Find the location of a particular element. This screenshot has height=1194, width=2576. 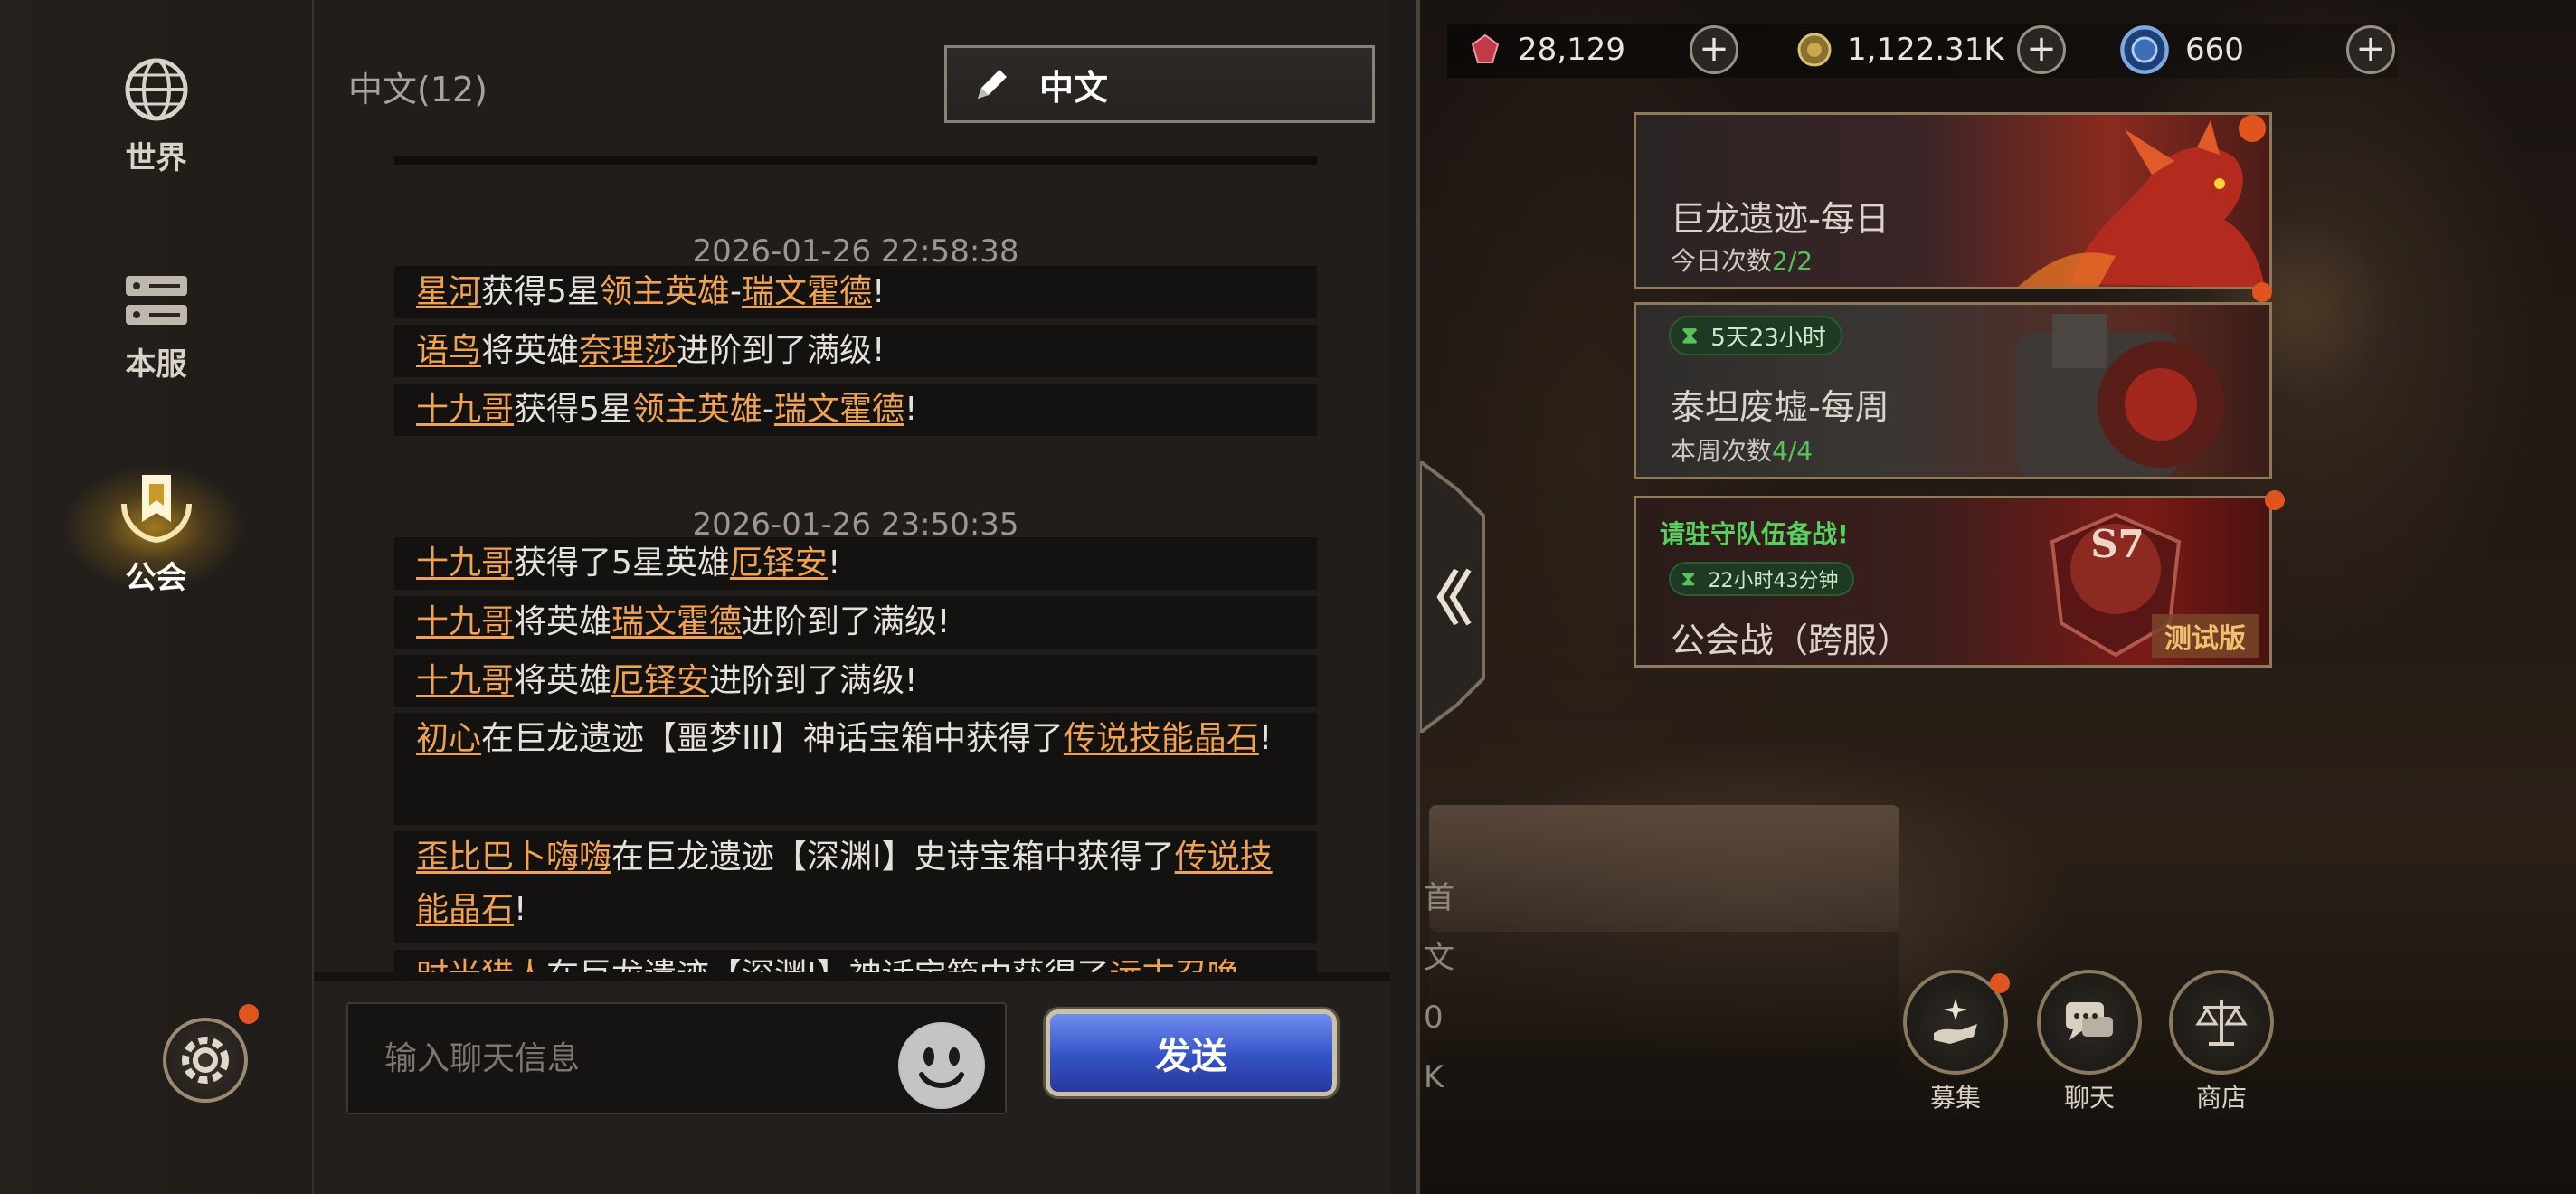

channel-tab-world: 世界 is located at coordinates (156, 115).